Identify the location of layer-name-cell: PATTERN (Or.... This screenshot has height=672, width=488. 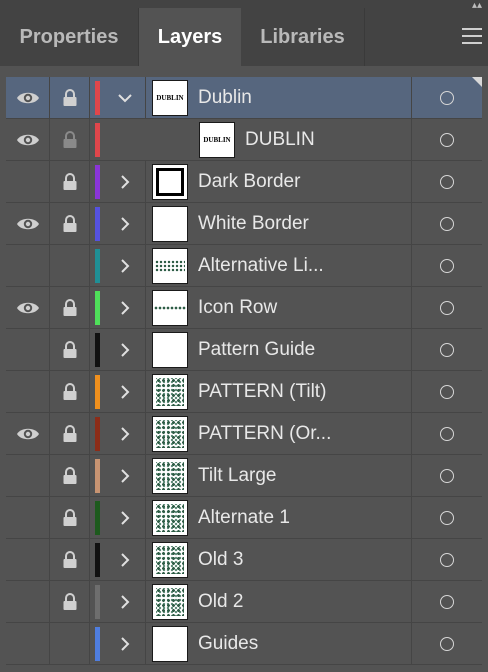
(279, 433).